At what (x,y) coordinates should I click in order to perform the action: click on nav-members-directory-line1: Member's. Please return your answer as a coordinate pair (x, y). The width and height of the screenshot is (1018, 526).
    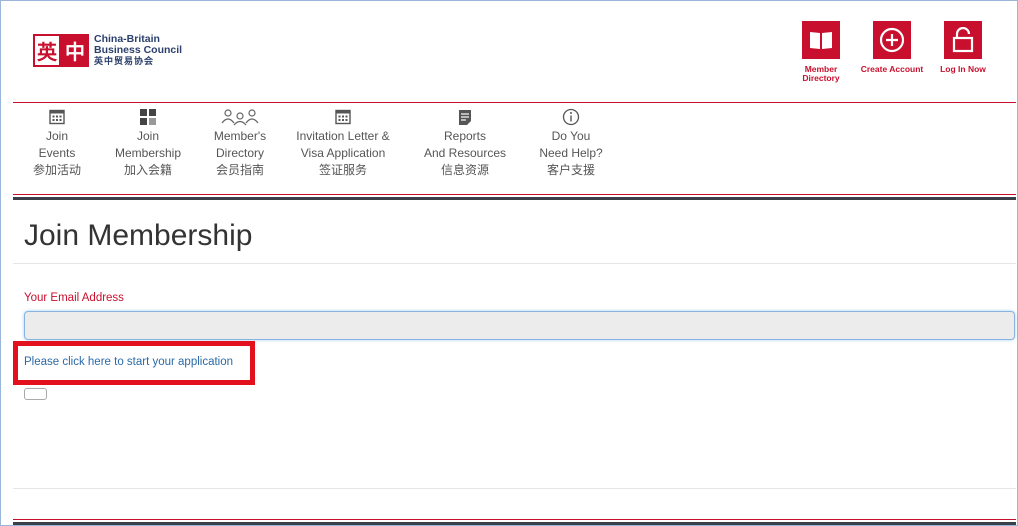
    Looking at the image, I should click on (240, 136).